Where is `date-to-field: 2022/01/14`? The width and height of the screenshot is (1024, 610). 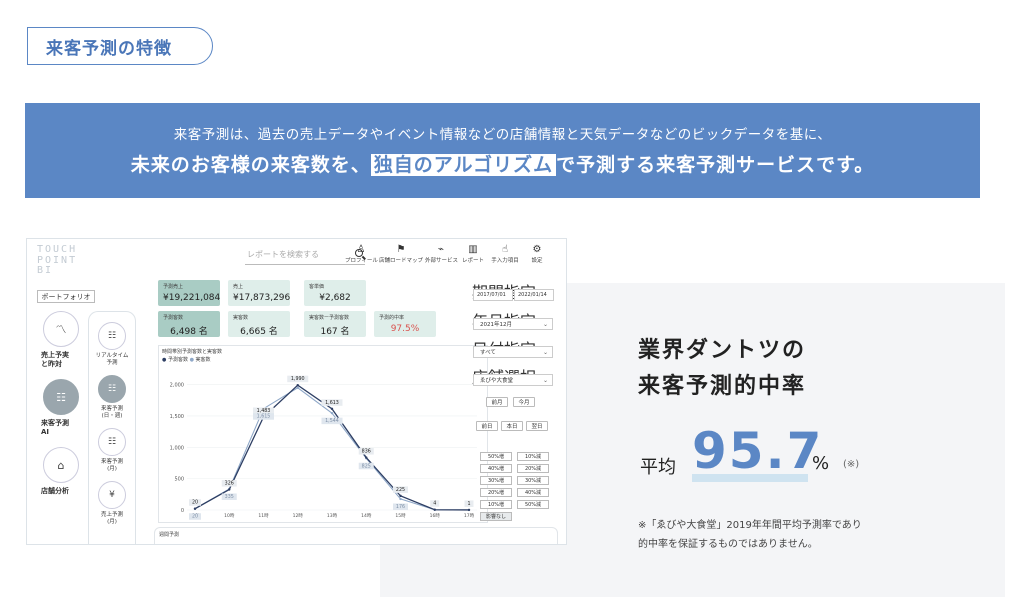
date-to-field: 2022/01/14 is located at coordinates (534, 295).